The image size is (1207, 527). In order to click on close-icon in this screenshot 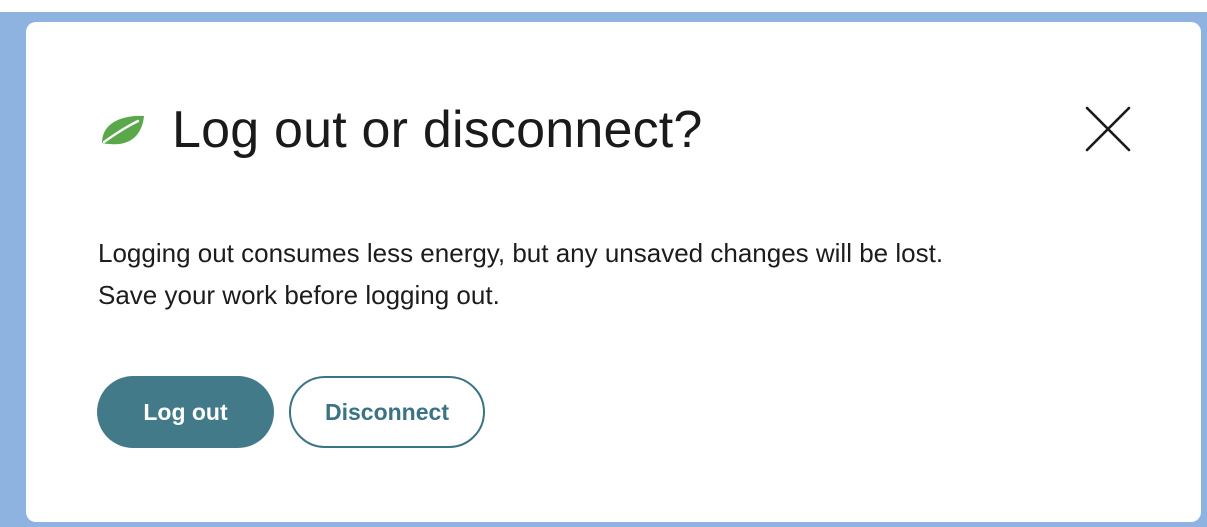, I will do `click(1108, 129)`.